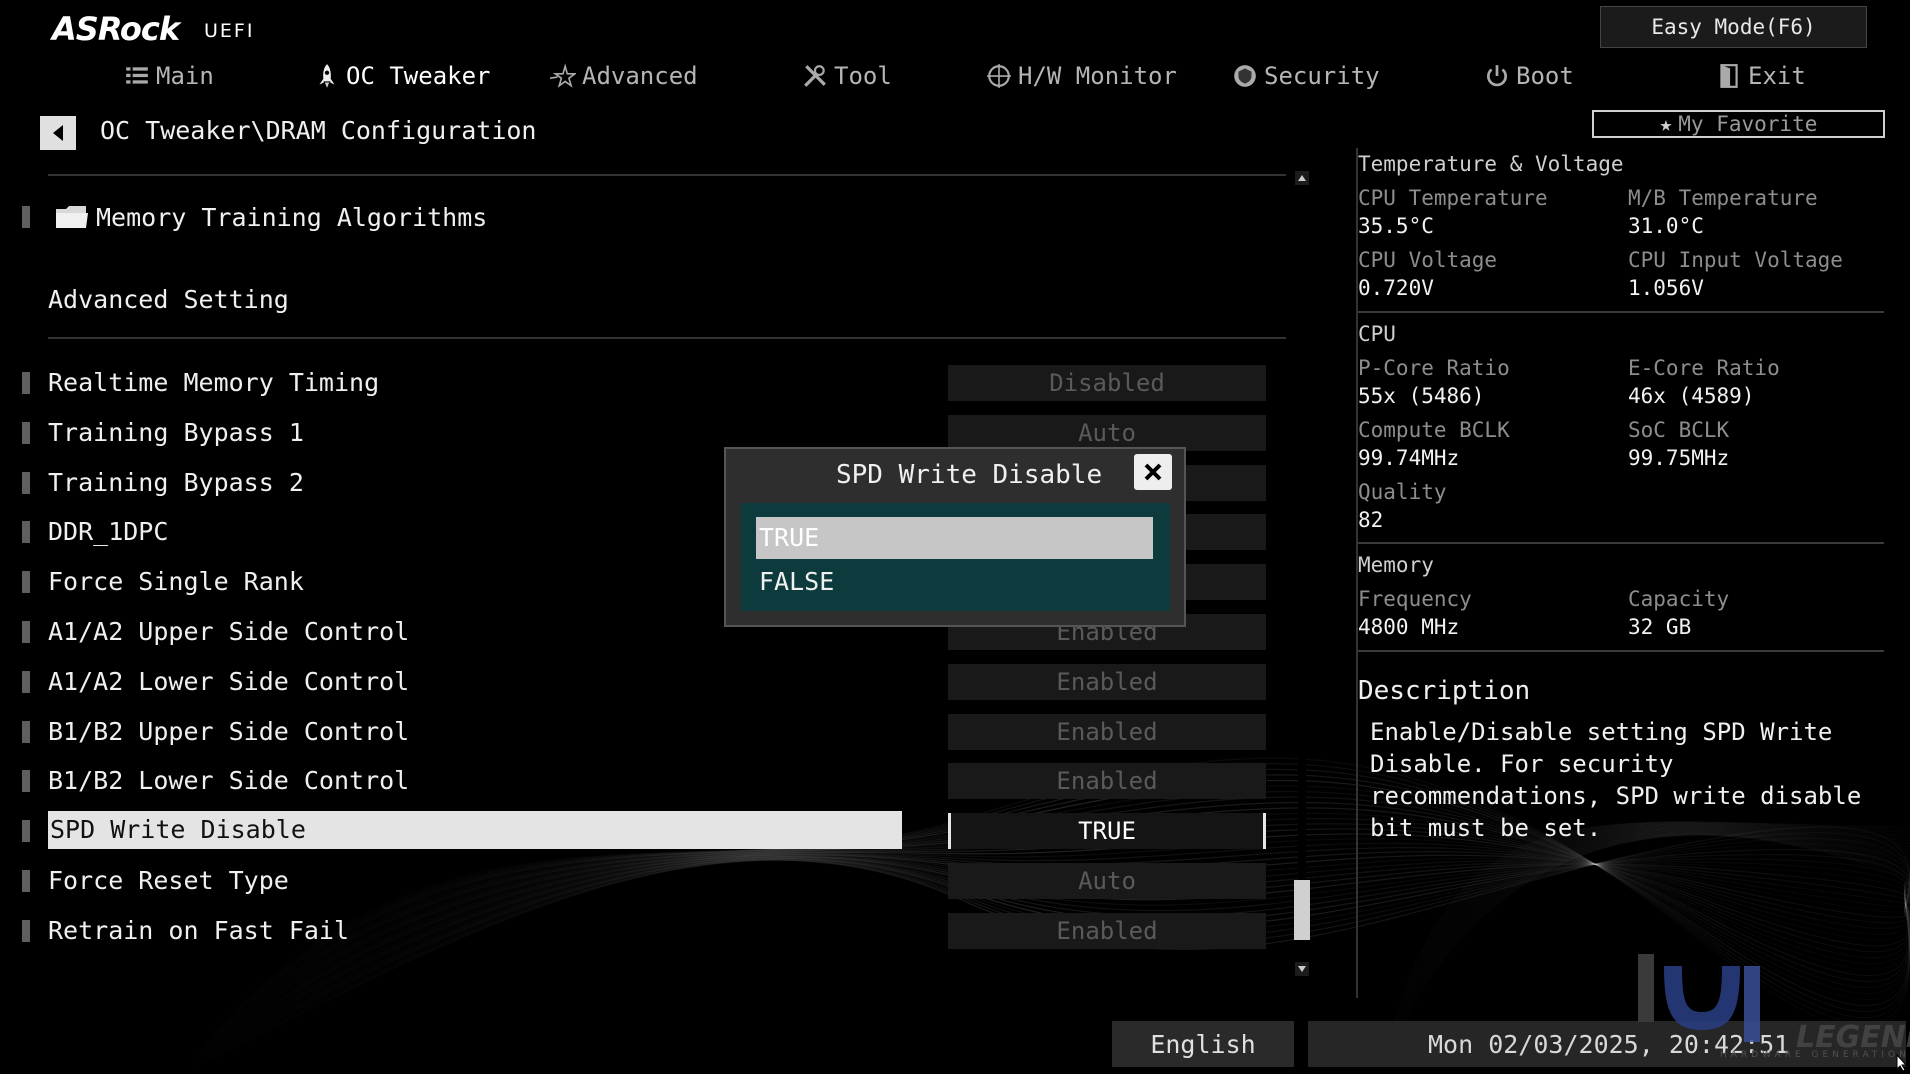  What do you see at coordinates (229, 731) in the screenshot?
I see `setting-label: B1/B2 Upper Side Control` at bounding box center [229, 731].